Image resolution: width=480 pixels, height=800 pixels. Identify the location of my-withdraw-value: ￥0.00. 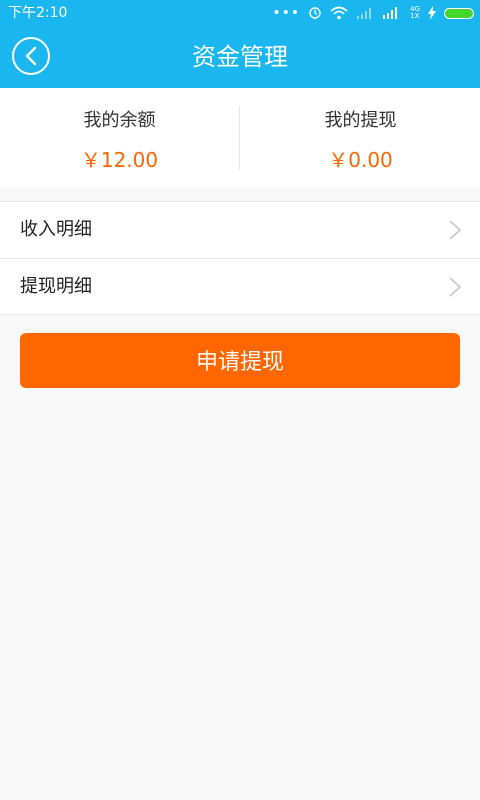
(360, 160).